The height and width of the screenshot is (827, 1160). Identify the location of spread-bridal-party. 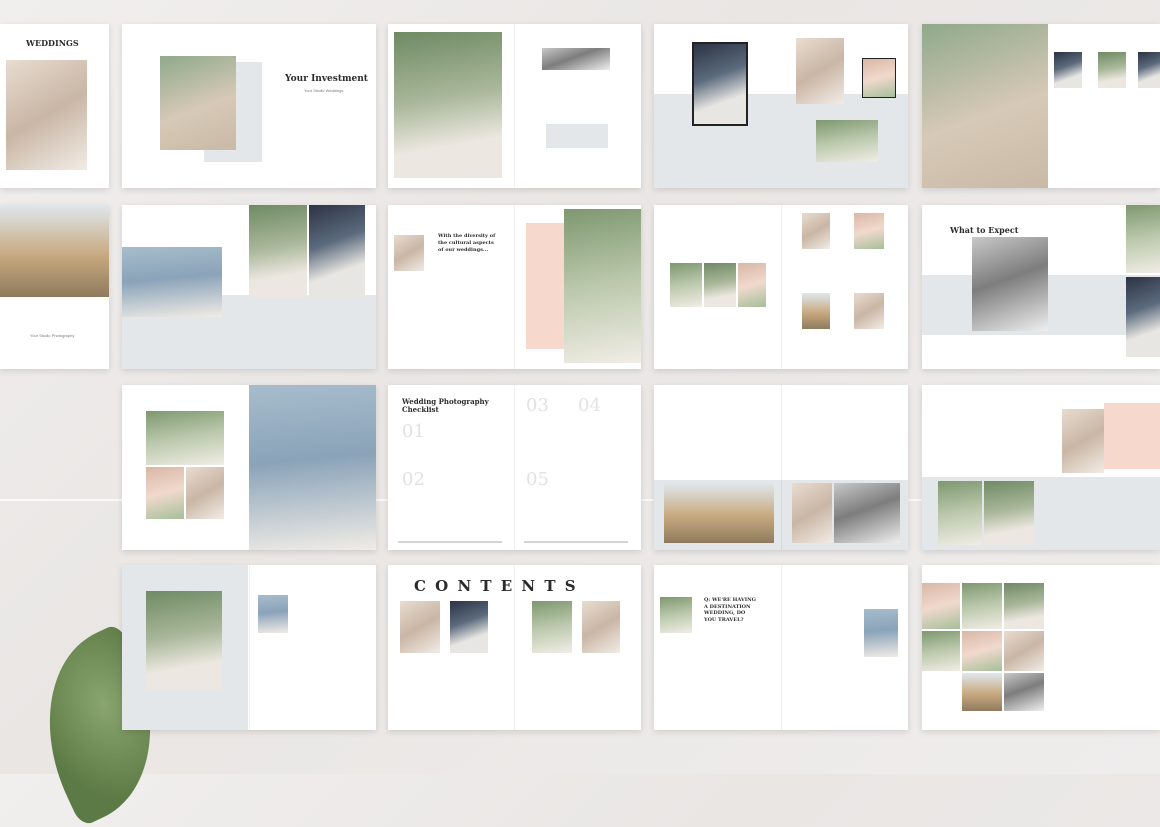
(249, 287).